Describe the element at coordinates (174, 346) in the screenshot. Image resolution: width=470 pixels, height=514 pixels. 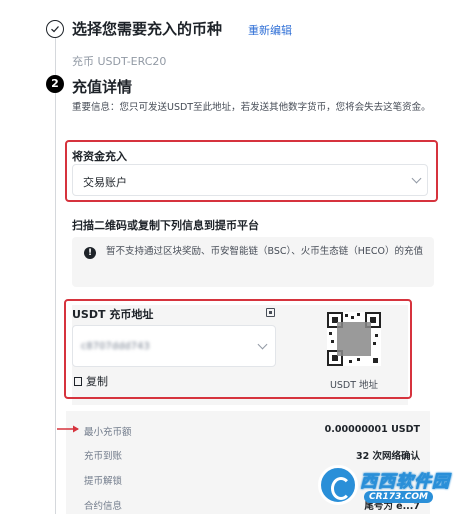
I see `address-select: c8707ddd743` at that location.